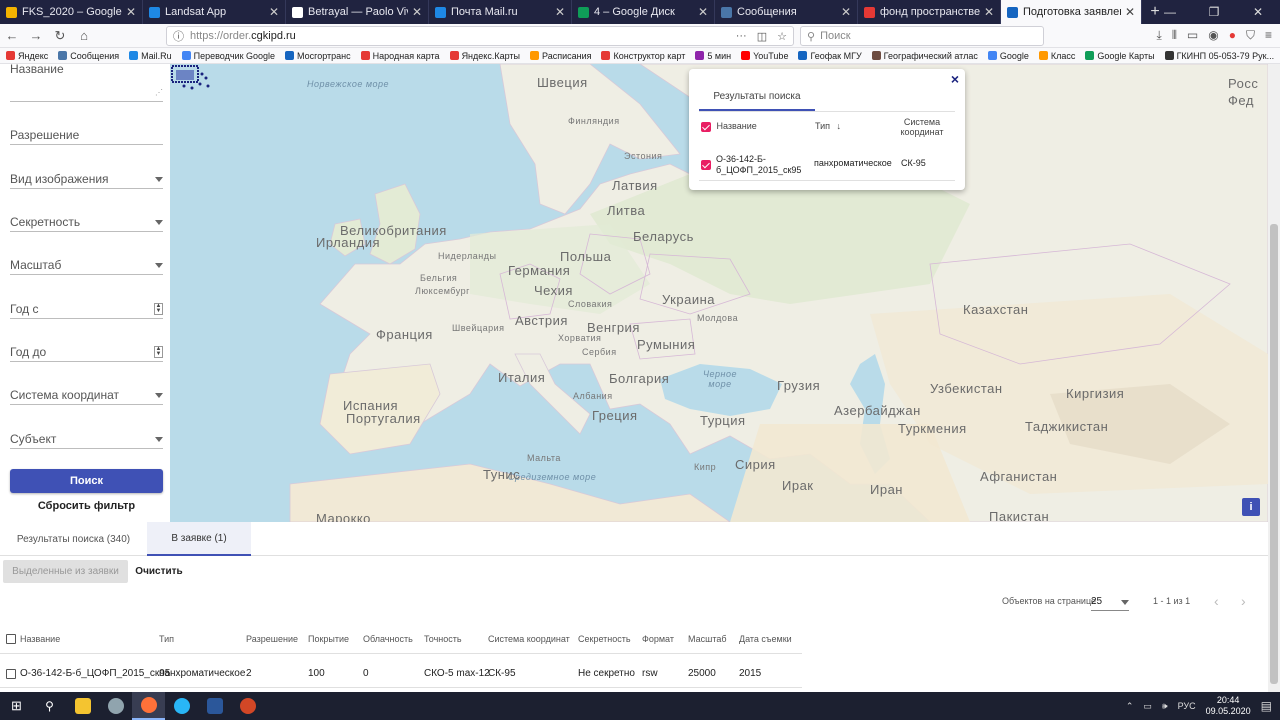  What do you see at coordinates (150, 56) in the screenshot?
I see `bookmark-item: Mail.Ru` at bounding box center [150, 56].